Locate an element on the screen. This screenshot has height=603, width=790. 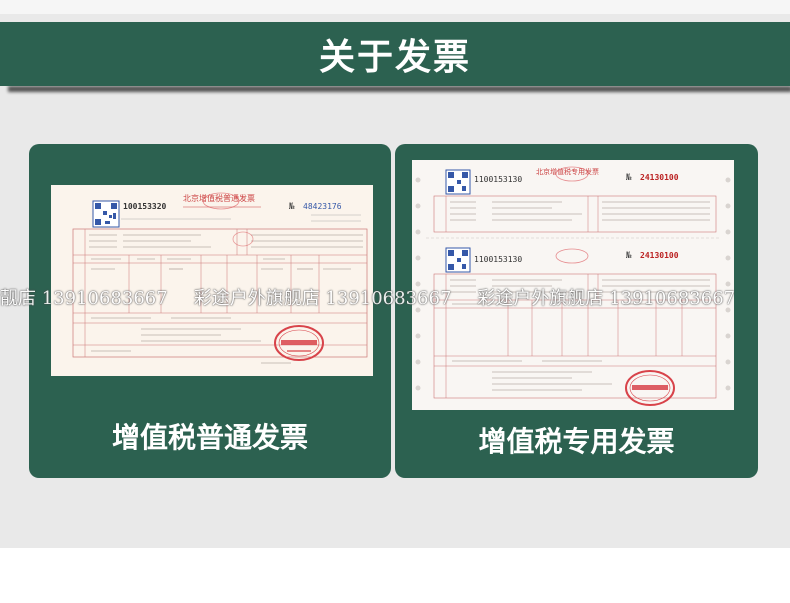
ordinary-invoice-image: 100153320 北京增值税普通发票 № 48423176 is located at coordinates (212, 280).